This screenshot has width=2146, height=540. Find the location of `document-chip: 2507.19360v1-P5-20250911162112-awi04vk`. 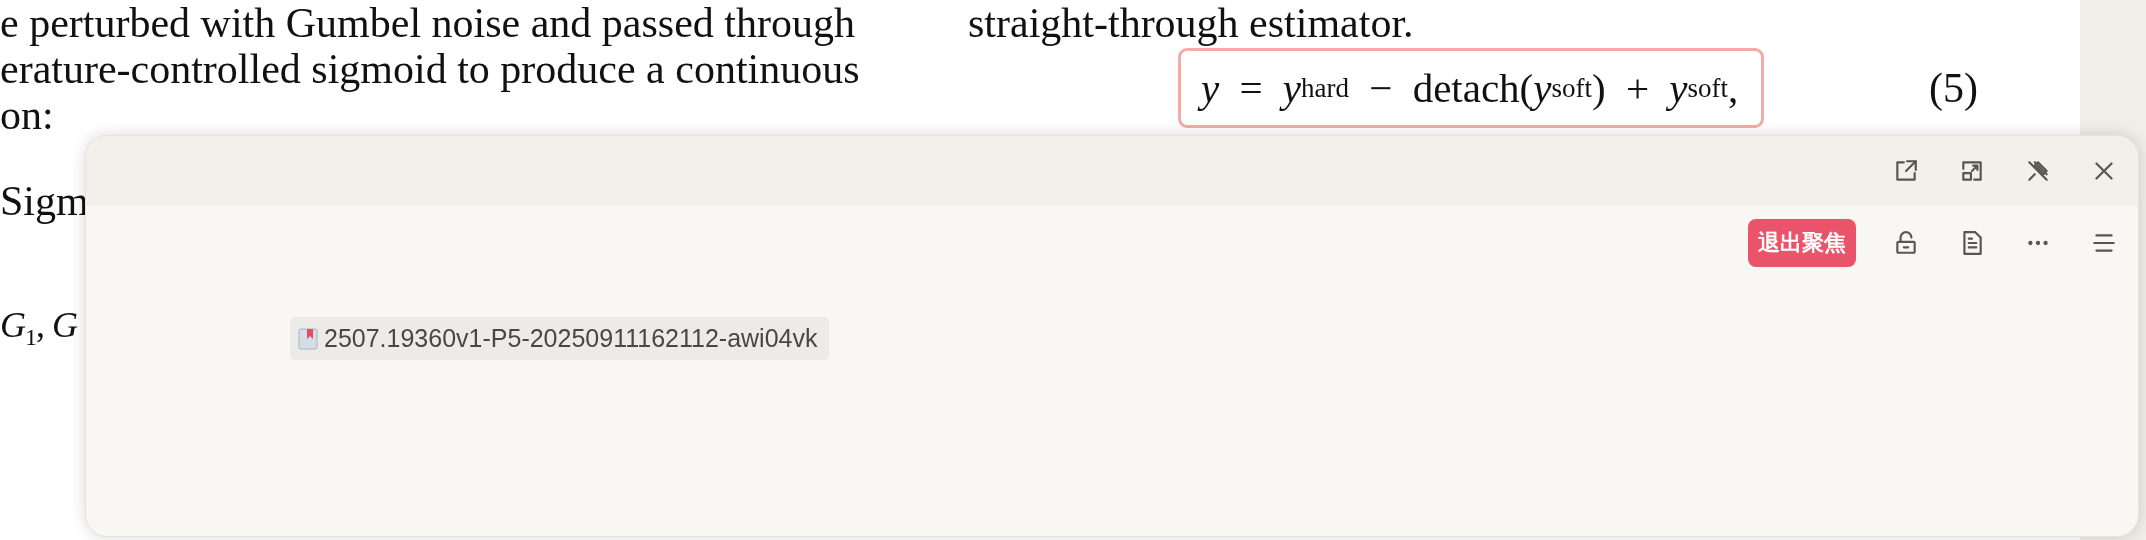

document-chip: 2507.19360v1-P5-20250911162112-awi04vk is located at coordinates (560, 338).